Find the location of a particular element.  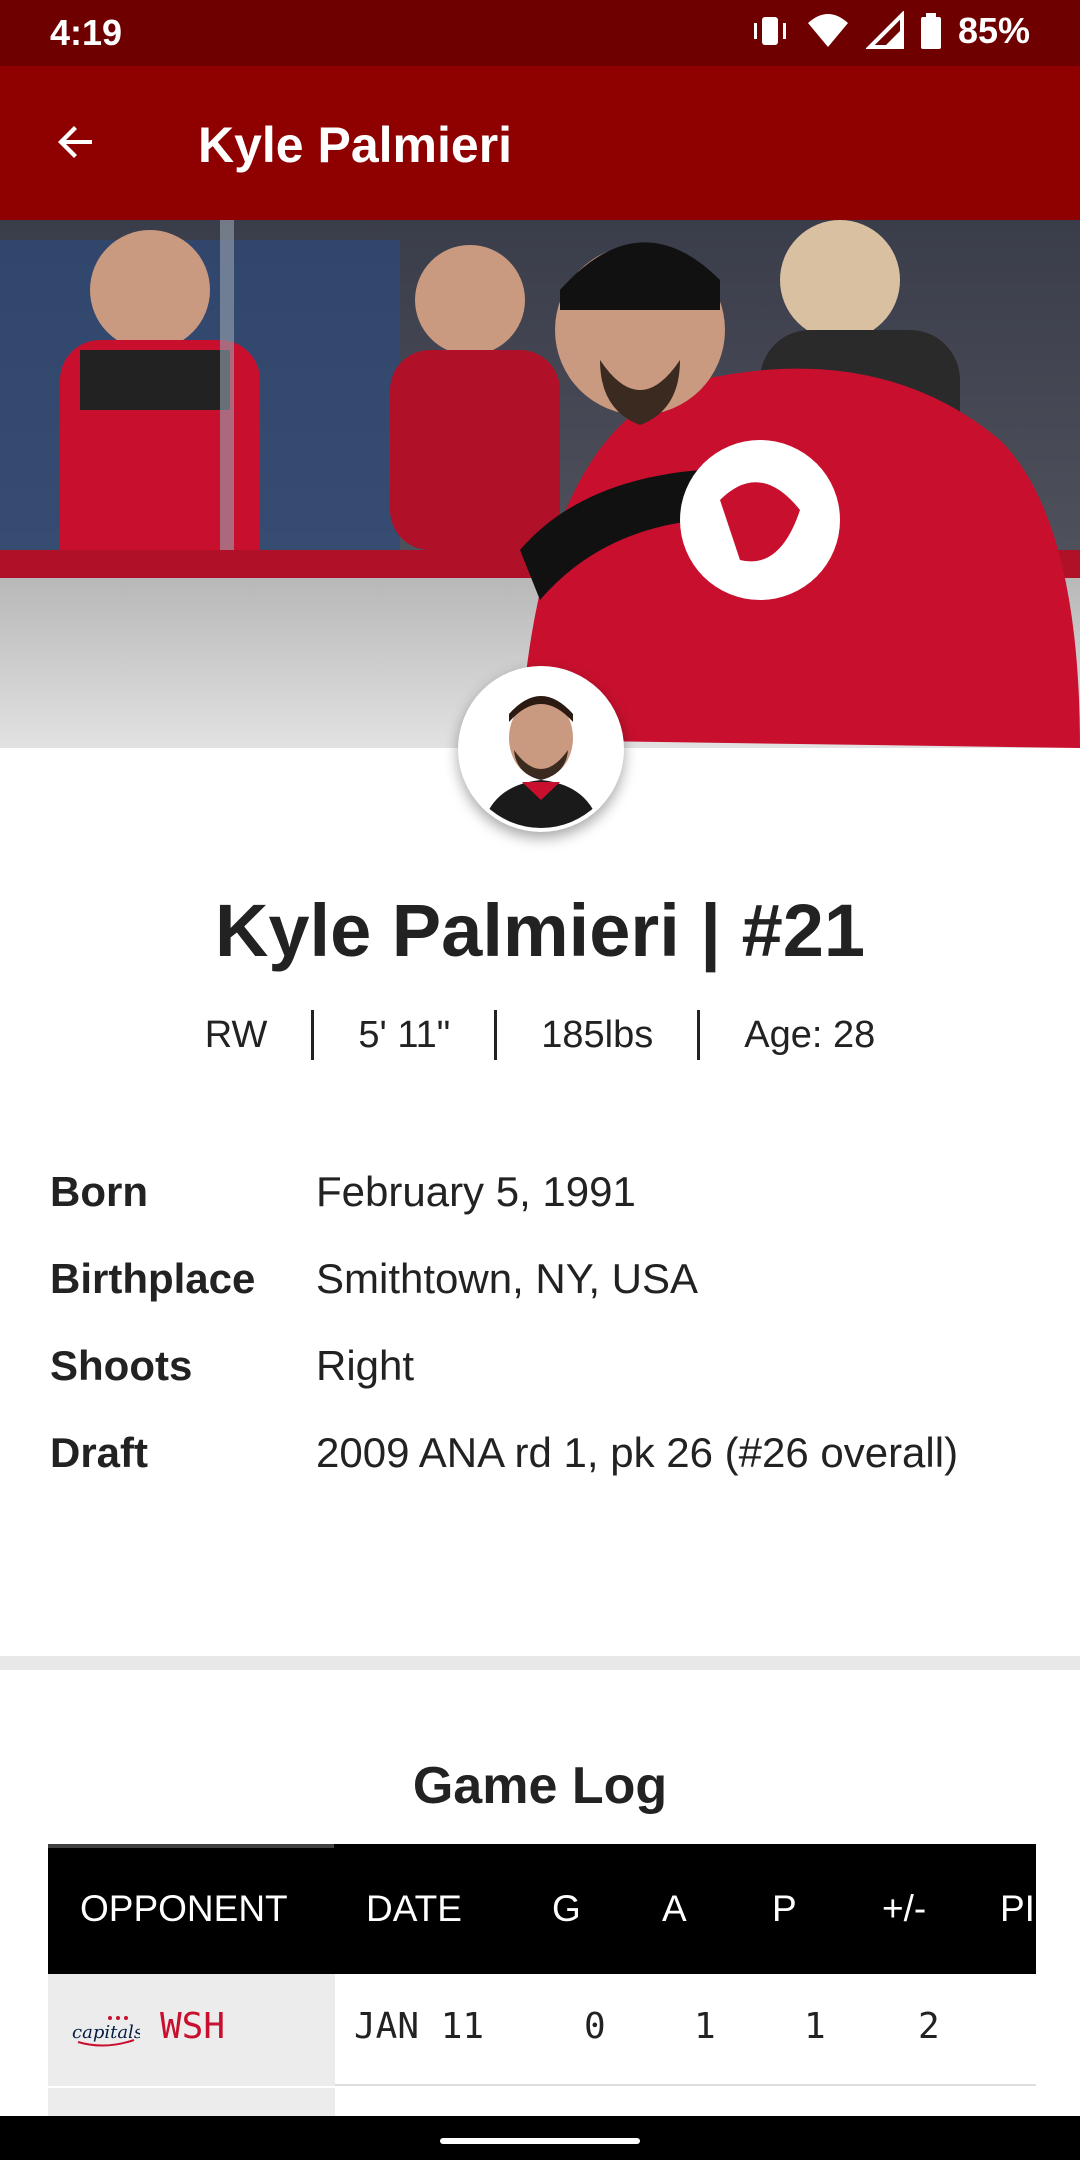

vital-height: 5' 11" is located at coordinates (404, 1034).